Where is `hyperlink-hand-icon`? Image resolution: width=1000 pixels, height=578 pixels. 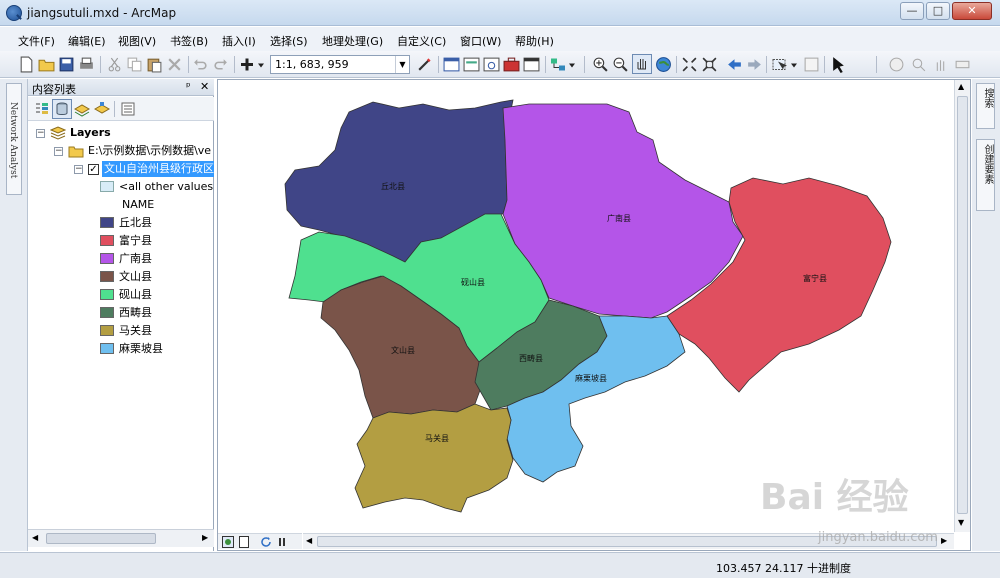
hyperlink-hand-icon is located at coordinates (940, 64).